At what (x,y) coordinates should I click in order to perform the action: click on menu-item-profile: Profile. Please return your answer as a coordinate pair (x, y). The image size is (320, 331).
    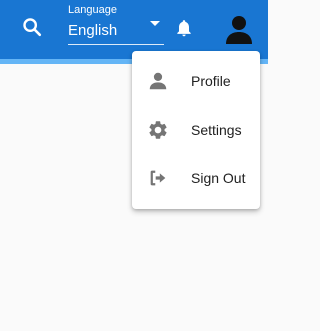
    Looking at the image, I should click on (196, 81).